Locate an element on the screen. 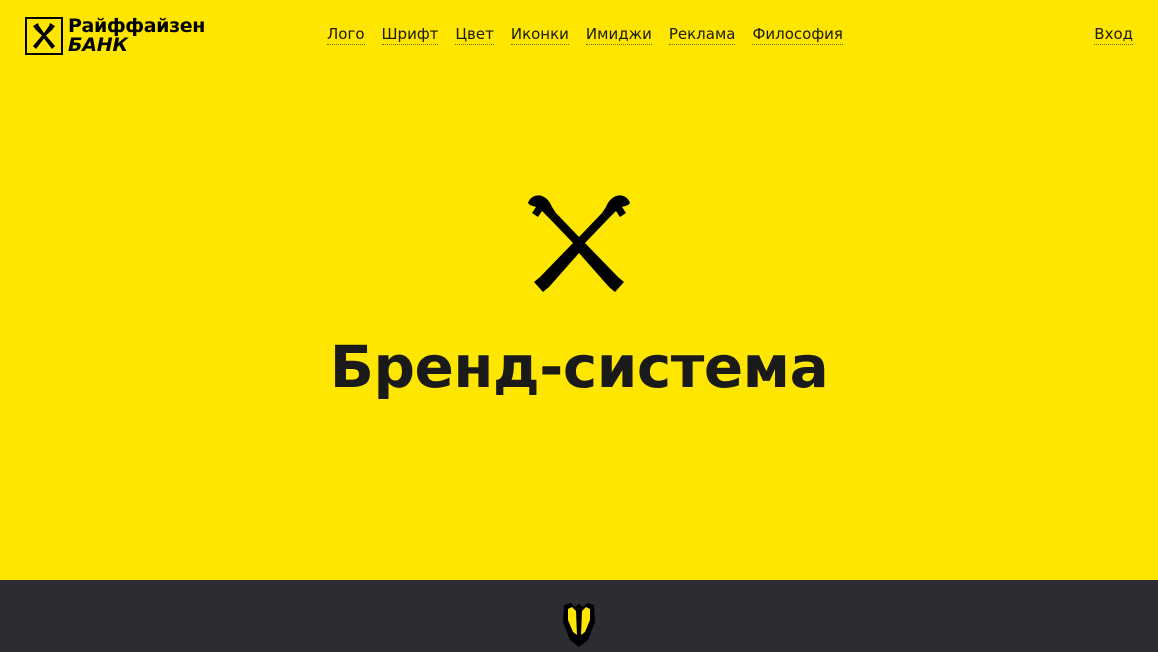 Image resolution: width=1158 pixels, height=652 pixels. nav-item-logo: Лого is located at coordinates (346, 35).